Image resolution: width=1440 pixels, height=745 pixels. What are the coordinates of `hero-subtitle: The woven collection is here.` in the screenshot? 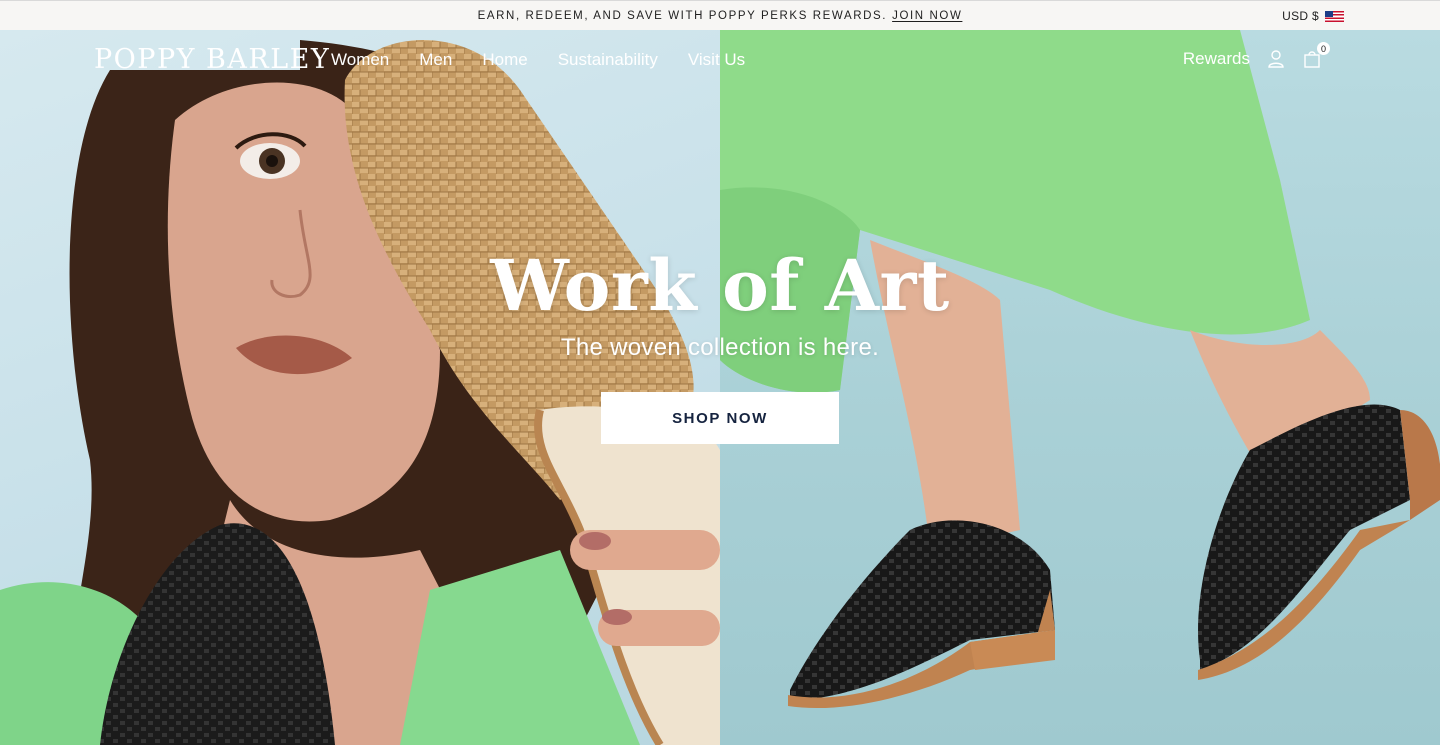 It's located at (720, 347).